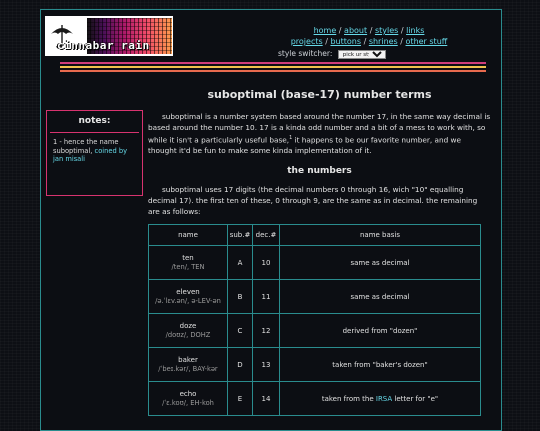 The height and width of the screenshot is (431, 540). What do you see at coordinates (266, 365) in the screenshot?
I see `cell-dec: 13` at bounding box center [266, 365].